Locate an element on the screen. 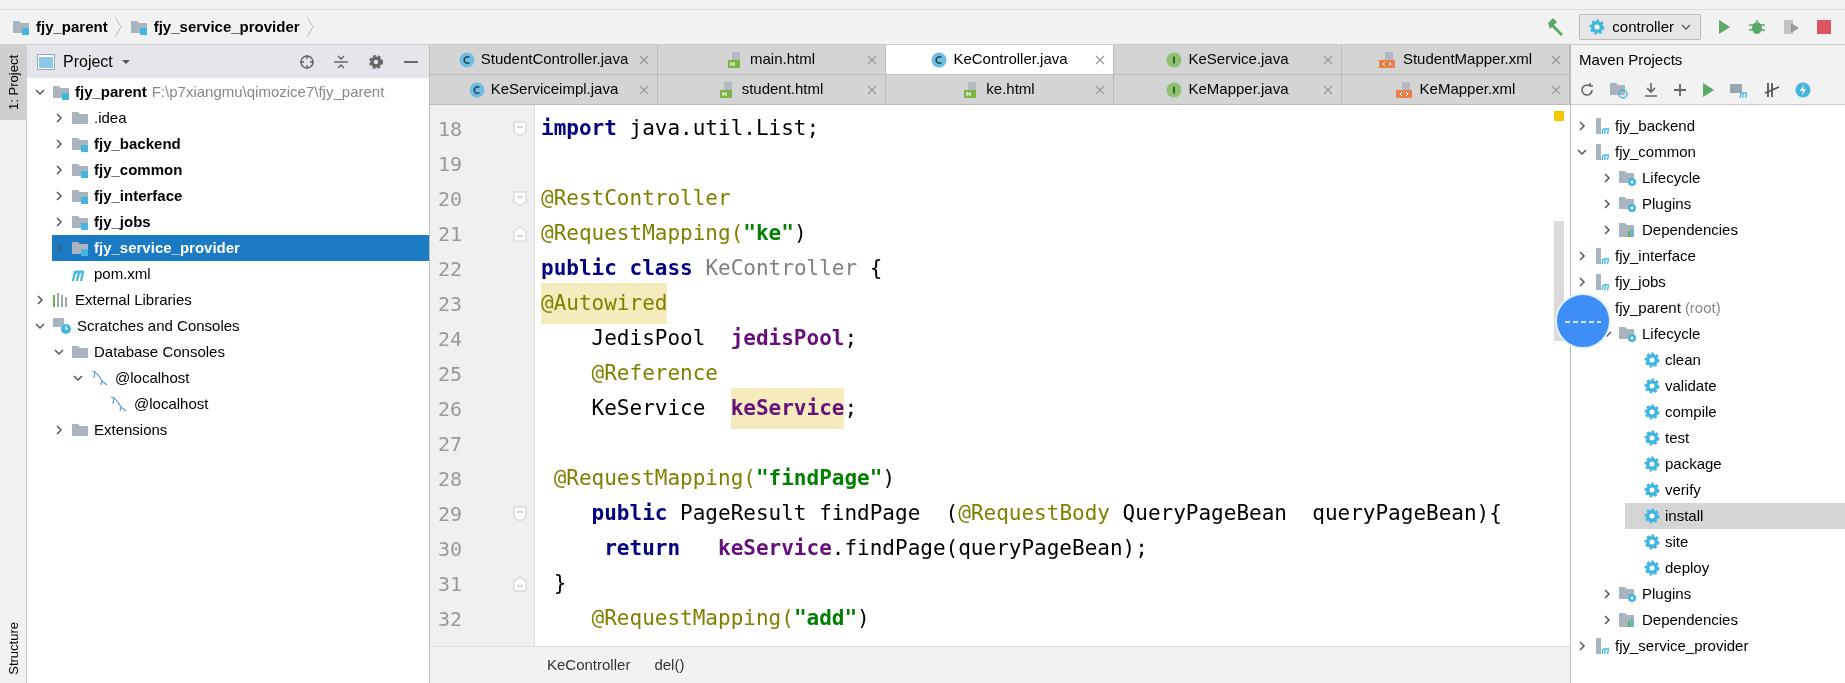 The image size is (1845, 683). close-icon is located at coordinates (1100, 59).